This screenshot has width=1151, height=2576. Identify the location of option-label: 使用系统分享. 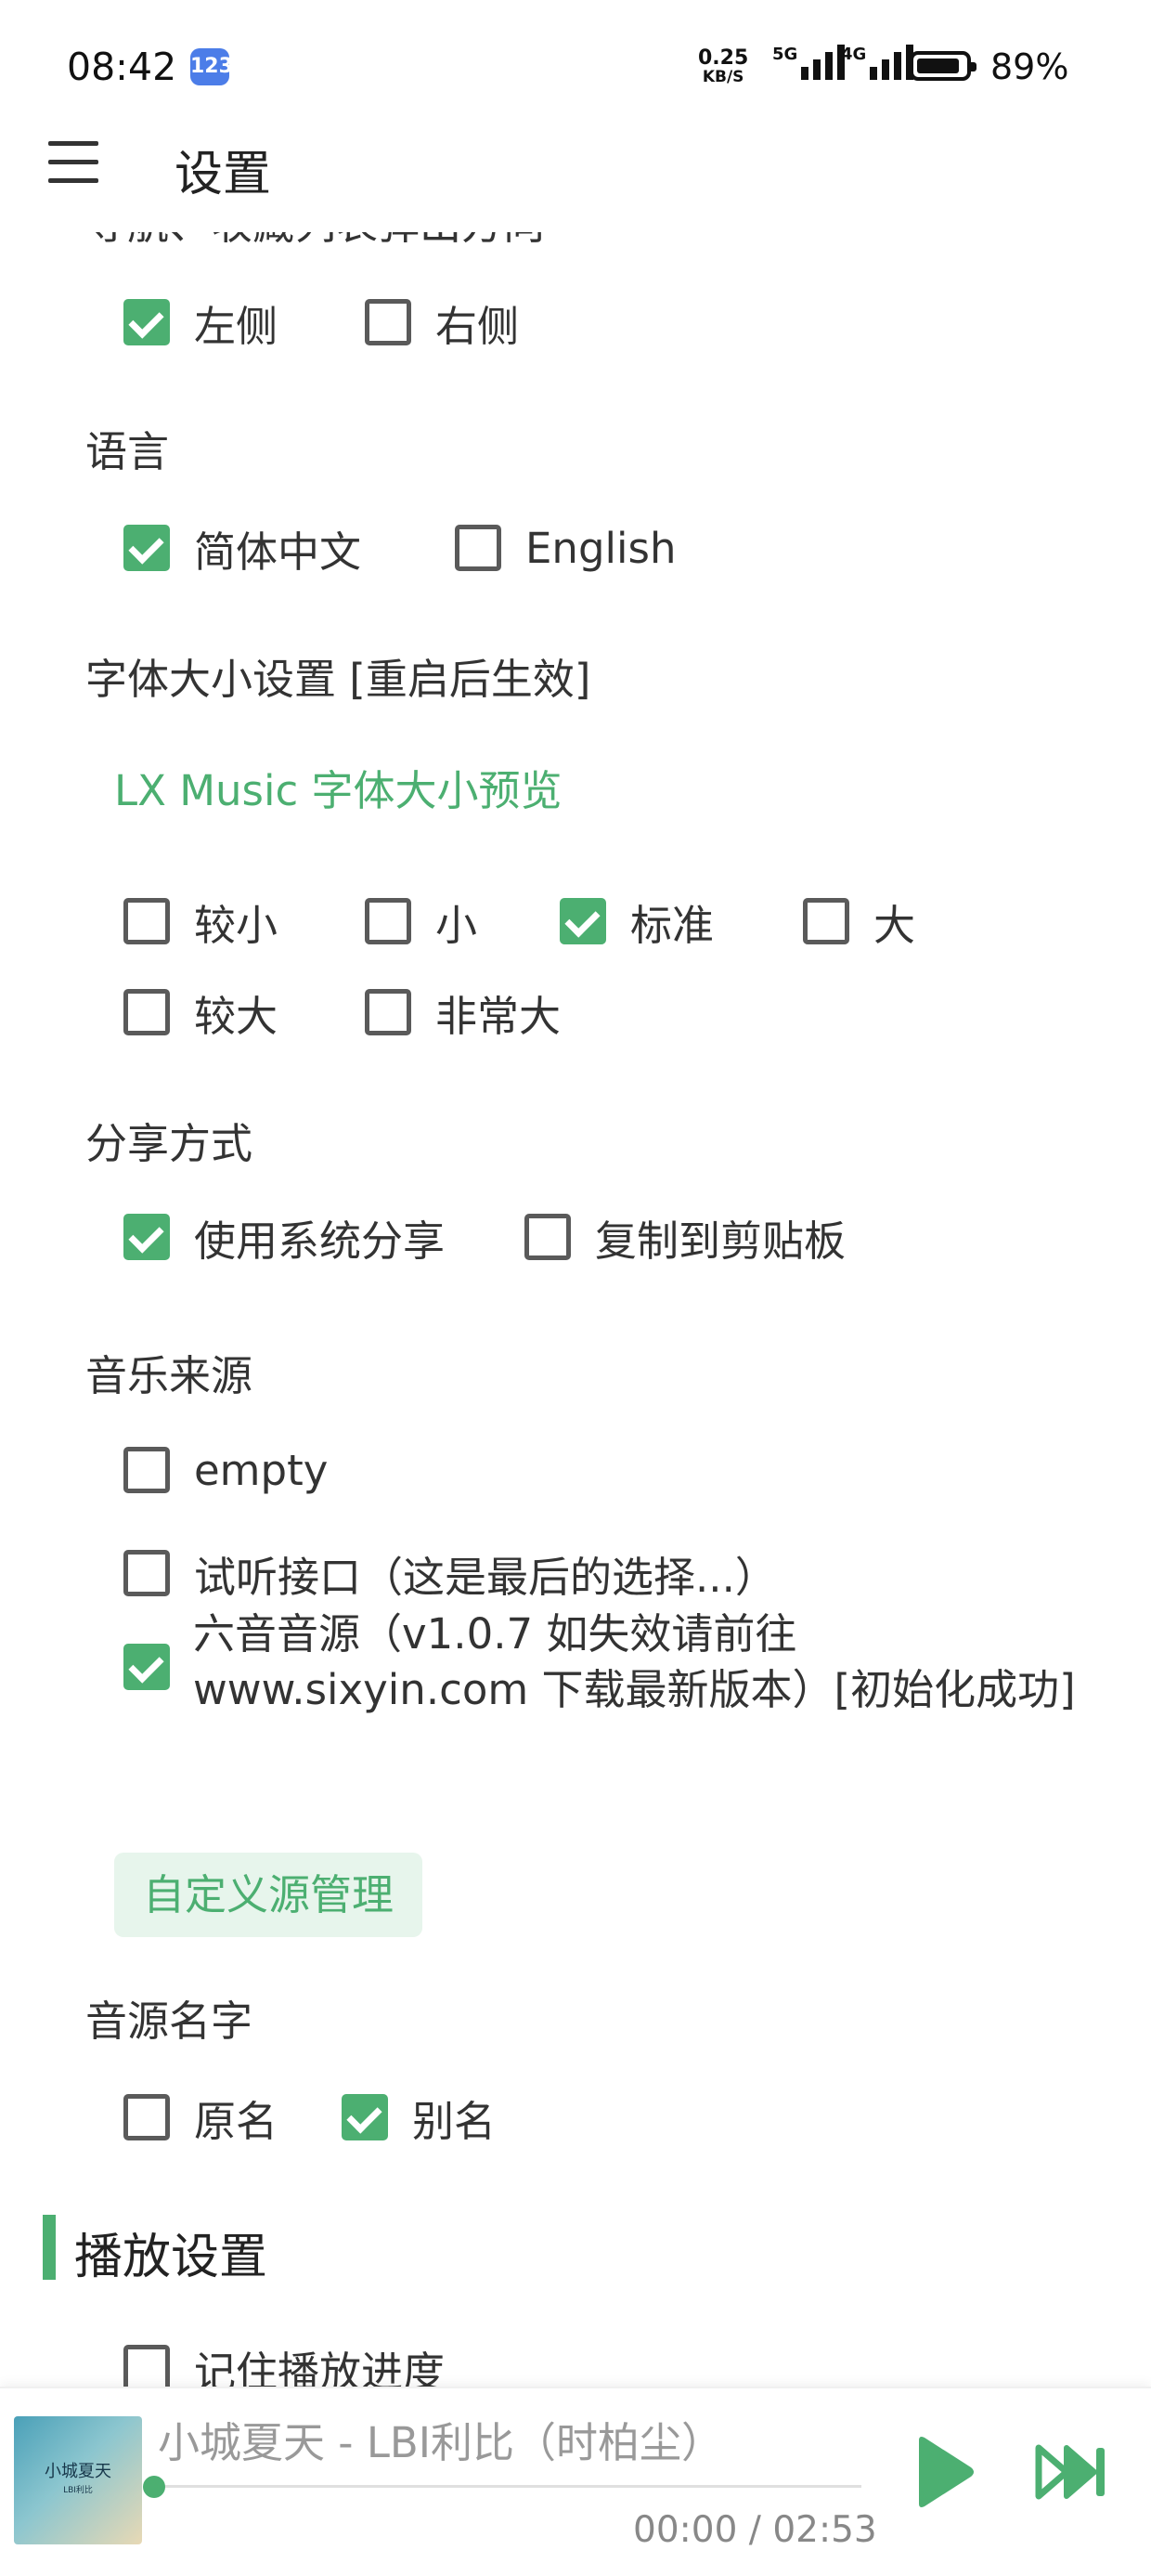
(320, 1241).